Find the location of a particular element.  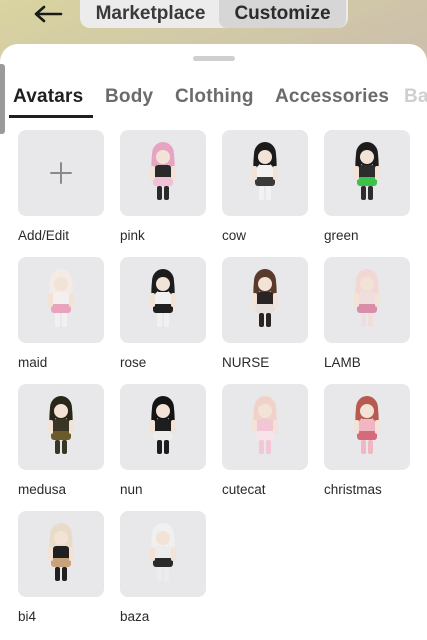

avatar-card: cutecat is located at coordinates (265, 440).